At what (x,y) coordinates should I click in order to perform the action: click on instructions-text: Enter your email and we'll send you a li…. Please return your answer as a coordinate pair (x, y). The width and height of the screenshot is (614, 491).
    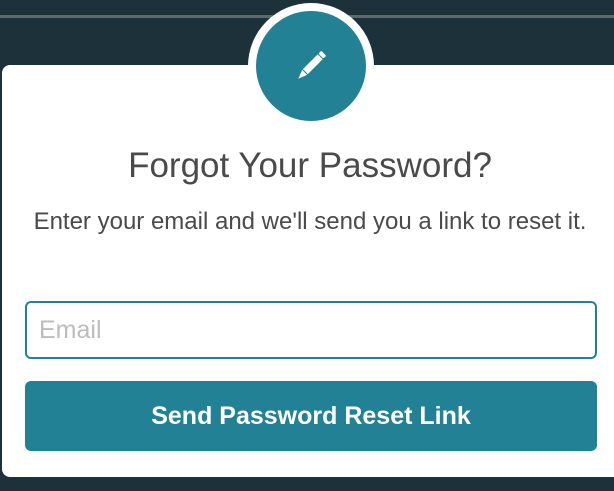
    Looking at the image, I should click on (310, 221).